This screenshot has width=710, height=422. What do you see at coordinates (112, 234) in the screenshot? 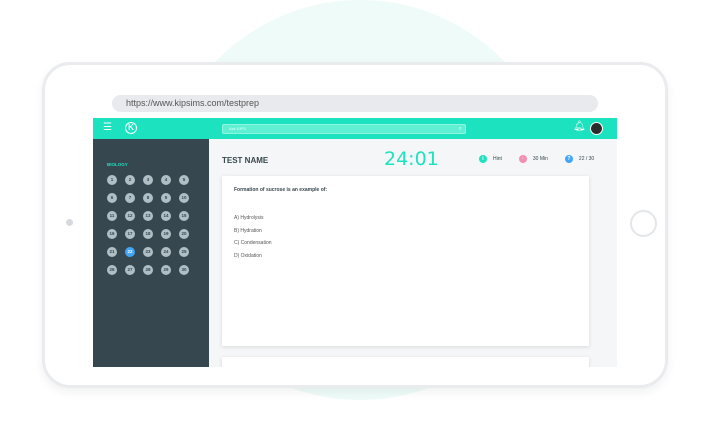
I see `question-number-button: 16` at bounding box center [112, 234].